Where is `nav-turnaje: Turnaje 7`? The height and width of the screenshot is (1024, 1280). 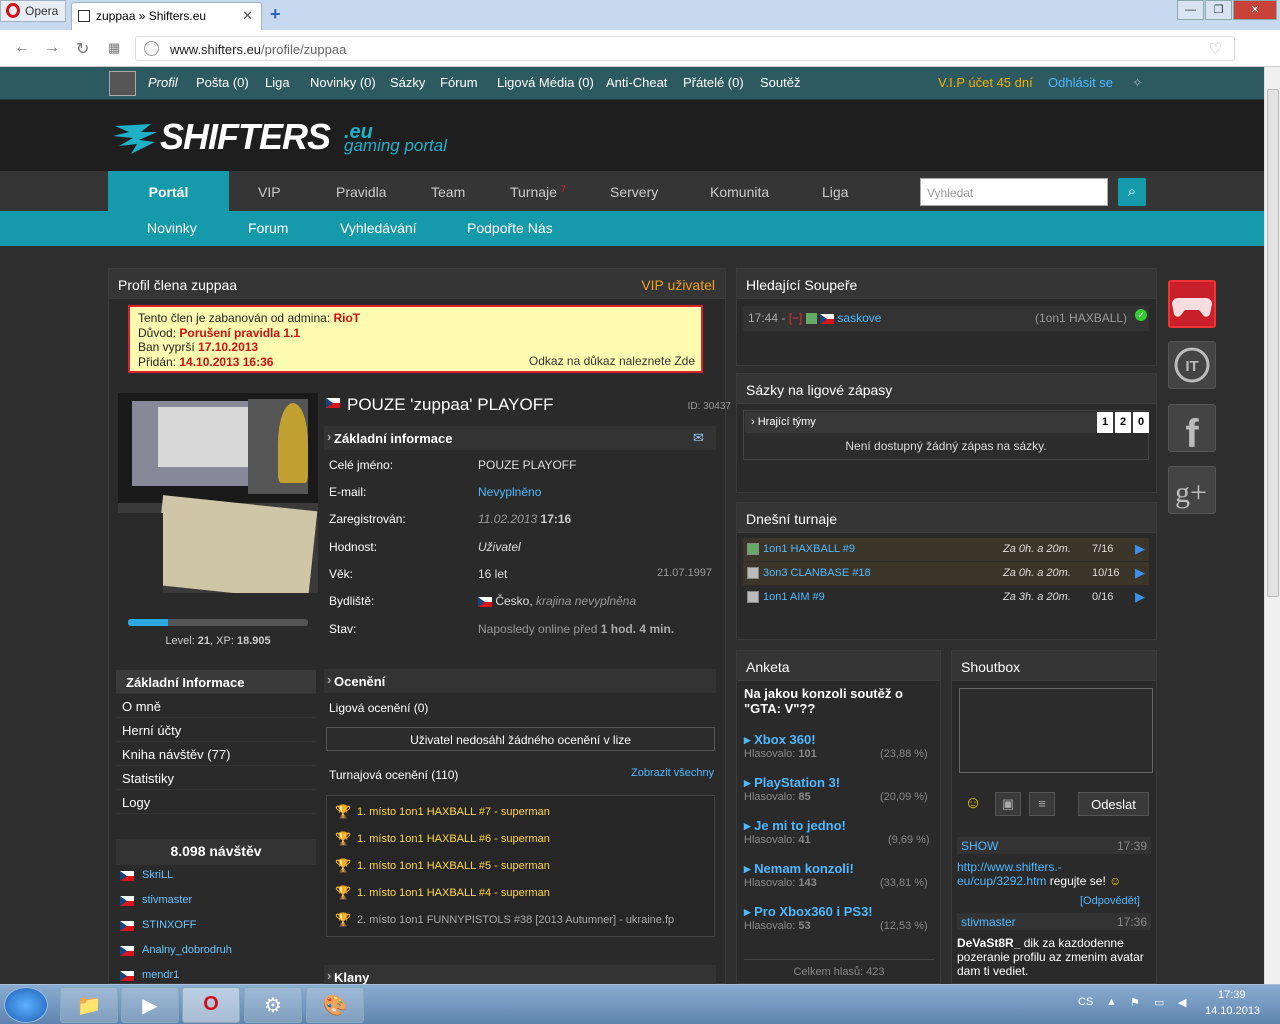
nav-turnaje: Turnaje 7 is located at coordinates (538, 192).